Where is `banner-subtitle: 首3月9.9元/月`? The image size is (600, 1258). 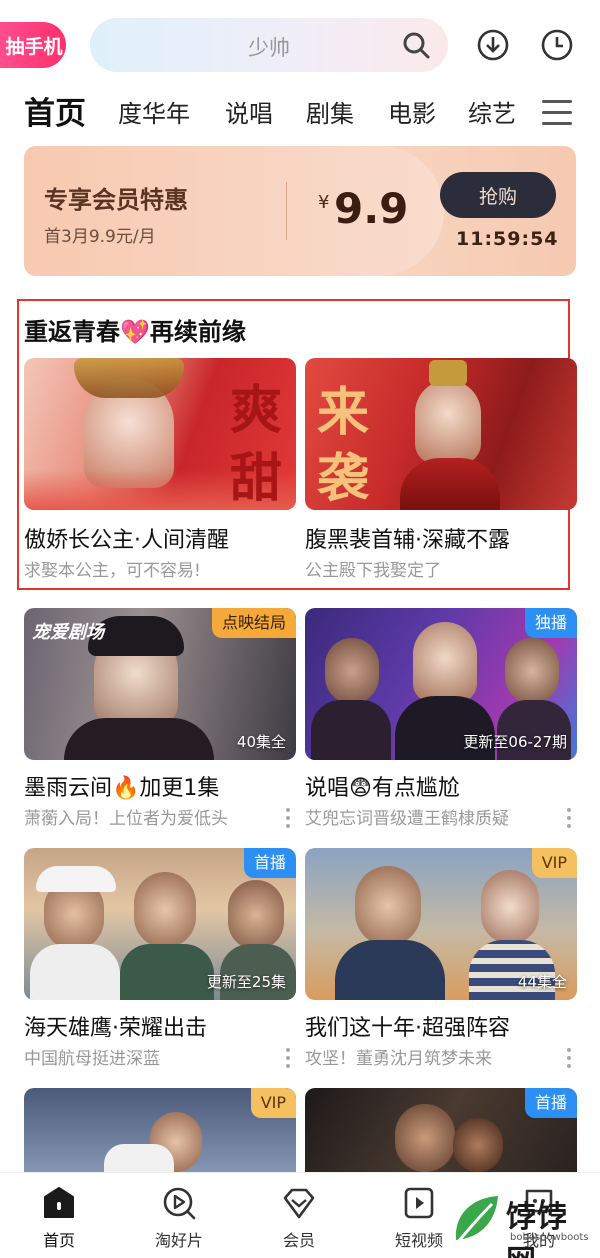 banner-subtitle: 首3月9.9元/月 is located at coordinates (100, 237).